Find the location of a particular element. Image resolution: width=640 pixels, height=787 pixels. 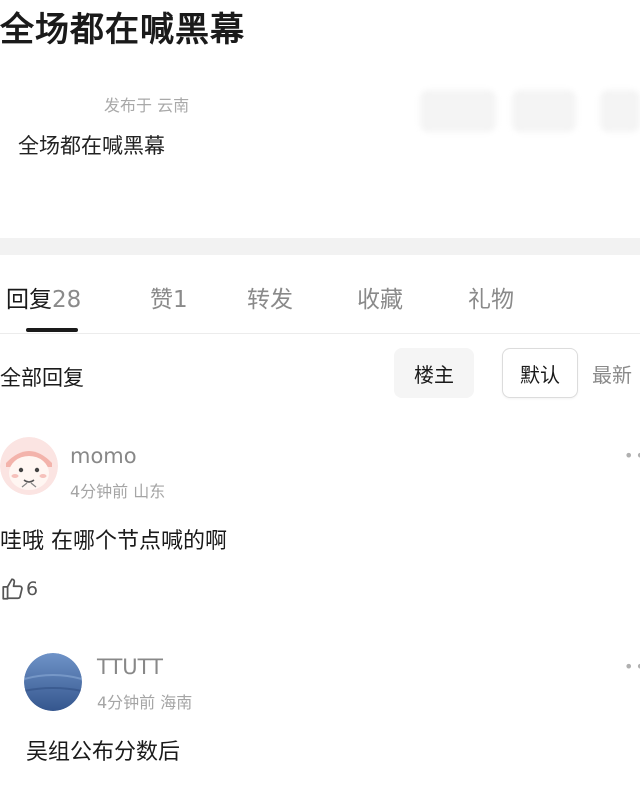

sort-latest-button: 最新 is located at coordinates (616, 373).